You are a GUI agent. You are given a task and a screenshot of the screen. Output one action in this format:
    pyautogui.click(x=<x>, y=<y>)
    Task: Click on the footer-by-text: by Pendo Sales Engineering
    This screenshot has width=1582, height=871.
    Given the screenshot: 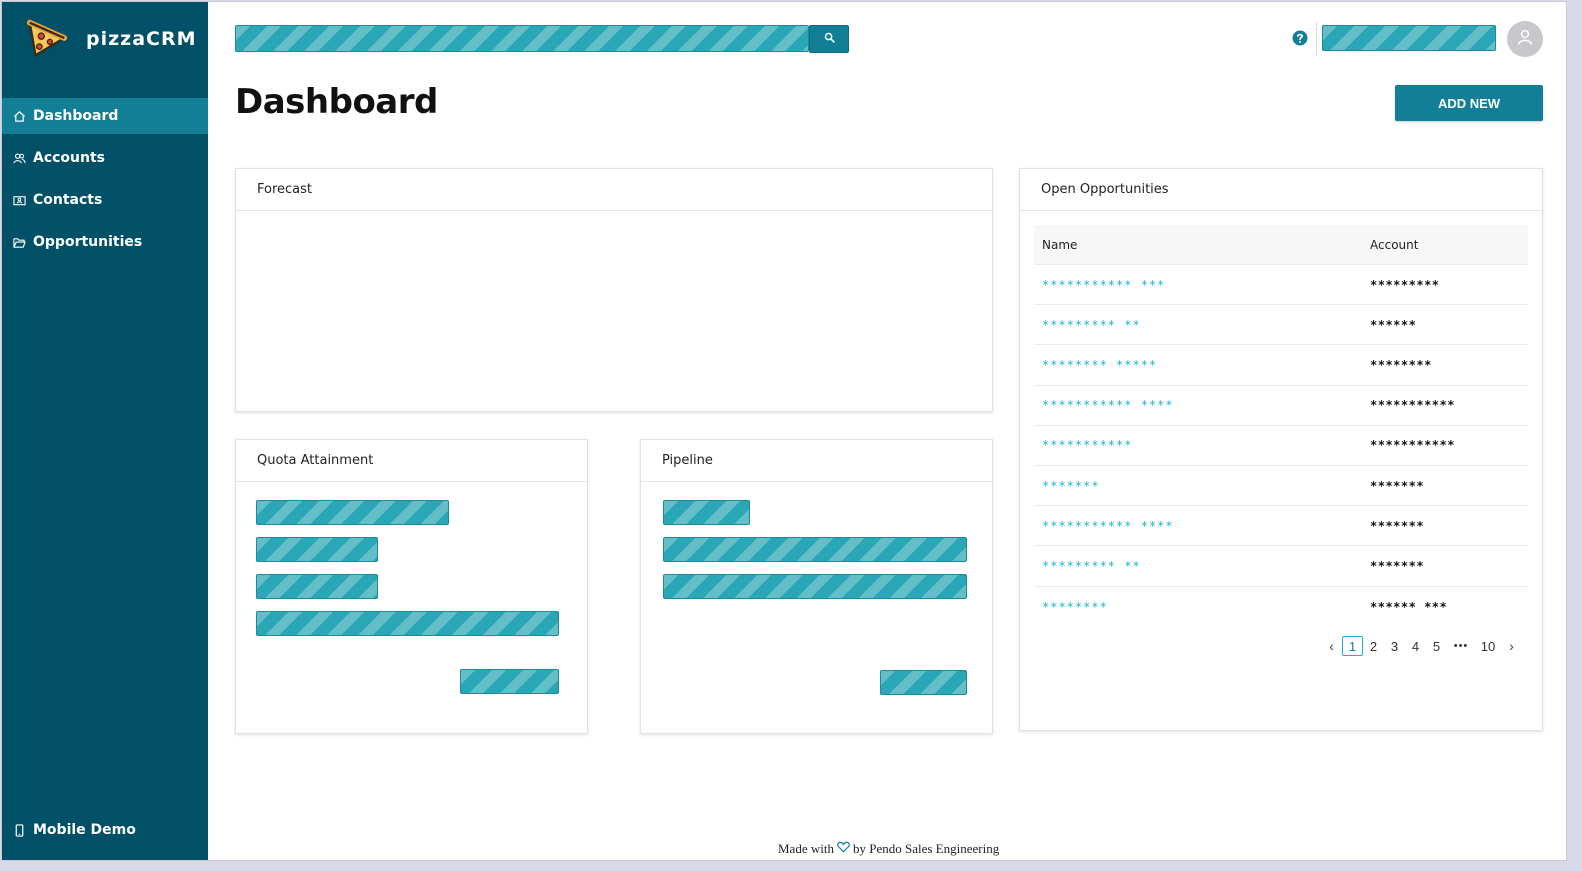 What is the action you would take?
    pyautogui.click(x=926, y=848)
    